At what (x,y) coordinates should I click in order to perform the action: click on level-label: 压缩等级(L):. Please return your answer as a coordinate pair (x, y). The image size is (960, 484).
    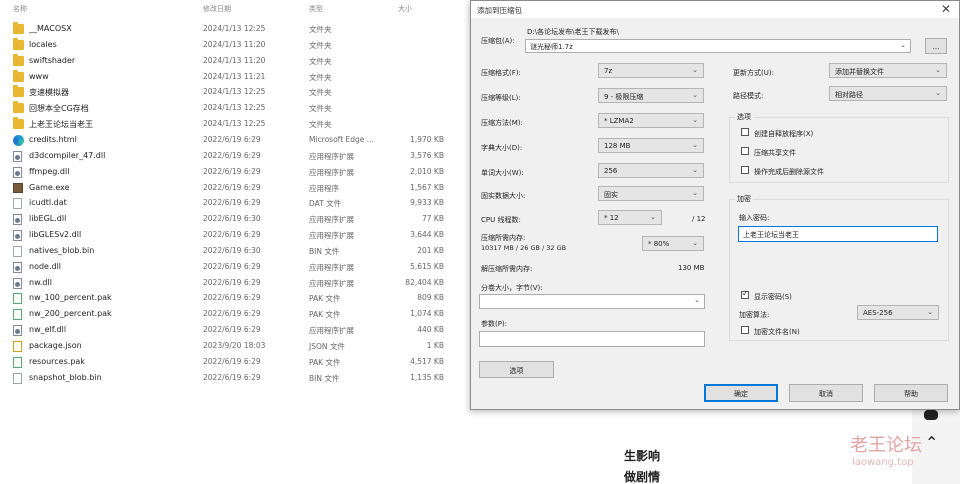
    Looking at the image, I should click on (501, 98).